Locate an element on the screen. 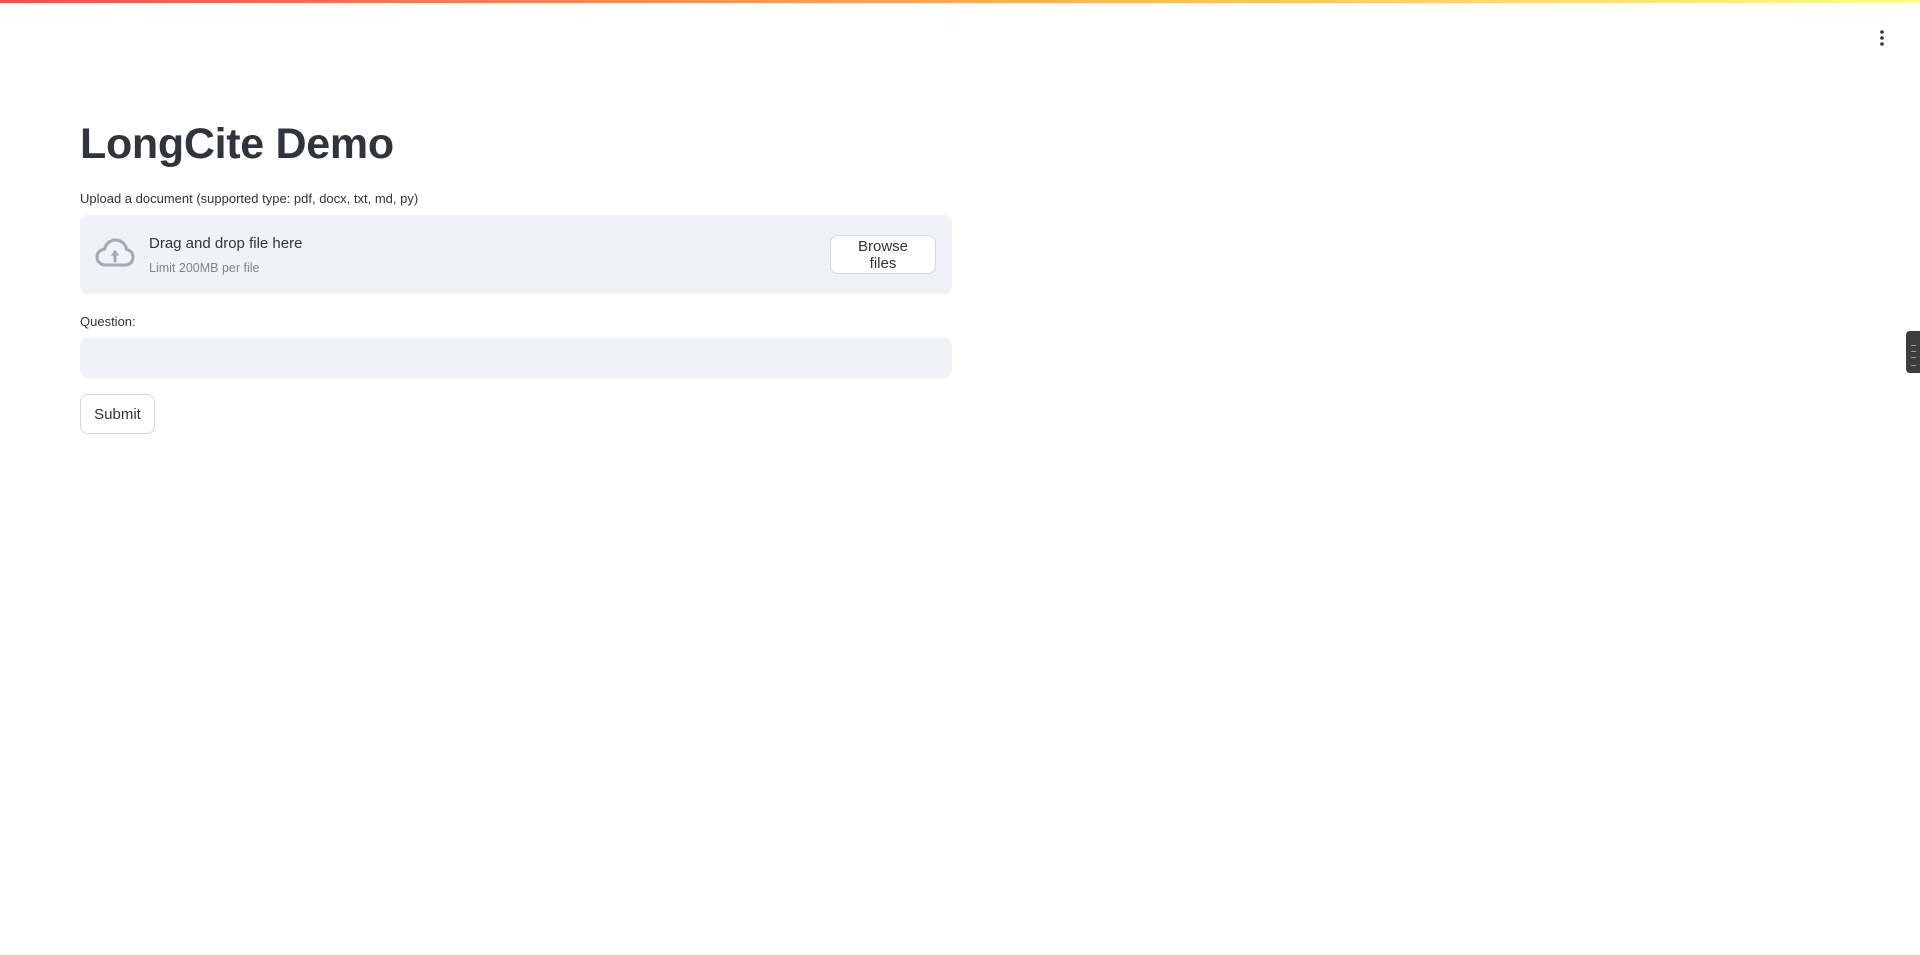 The image size is (1920, 955). vertical-ellipsis-icon is located at coordinates (1882, 38).